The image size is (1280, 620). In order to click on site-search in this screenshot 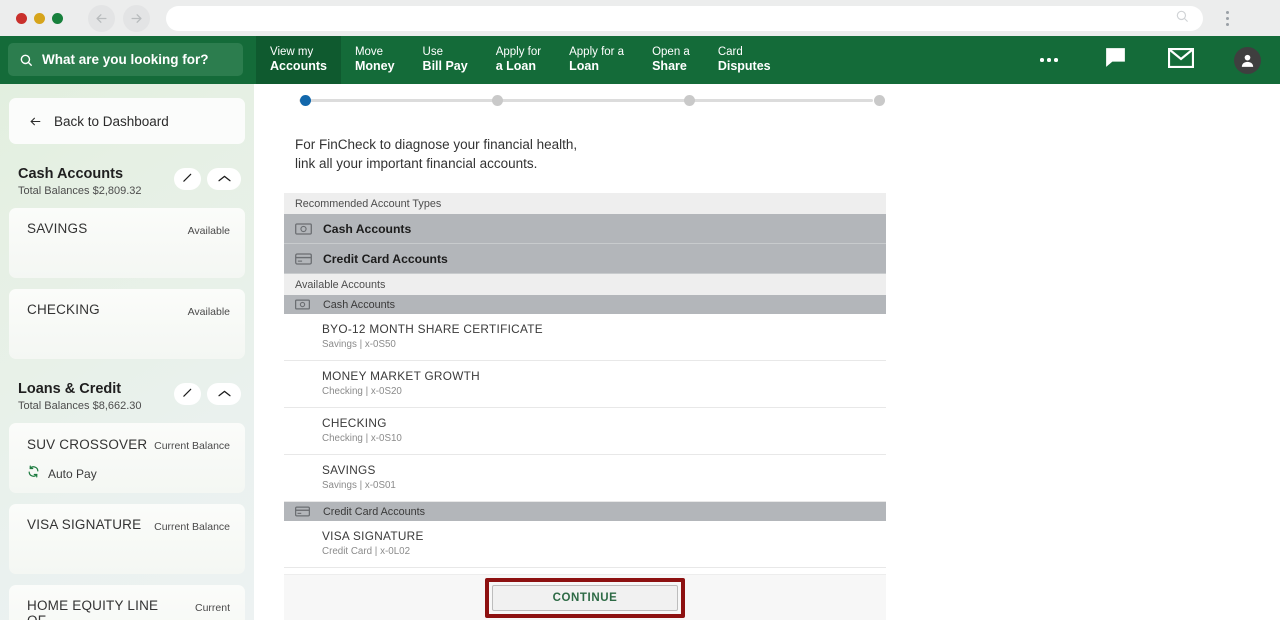, I will do `click(125, 59)`.